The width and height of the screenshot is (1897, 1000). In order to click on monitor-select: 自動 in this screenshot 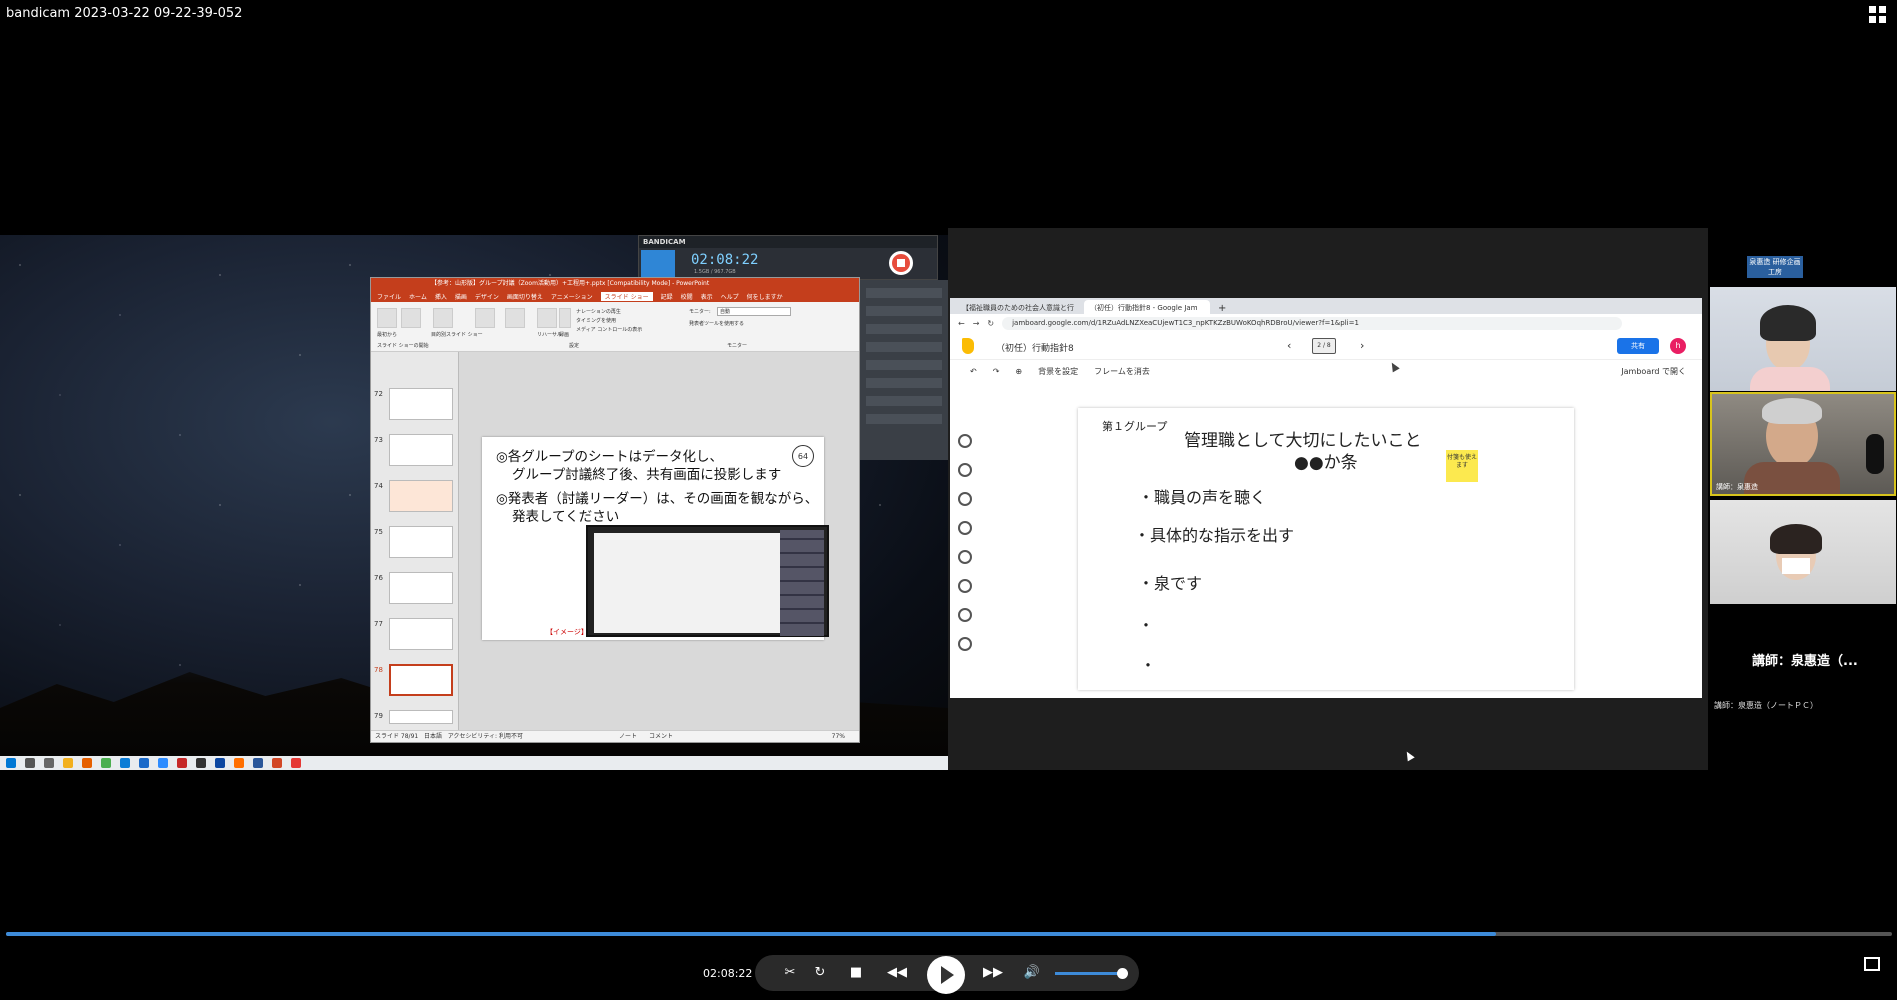, I will do `click(754, 311)`.